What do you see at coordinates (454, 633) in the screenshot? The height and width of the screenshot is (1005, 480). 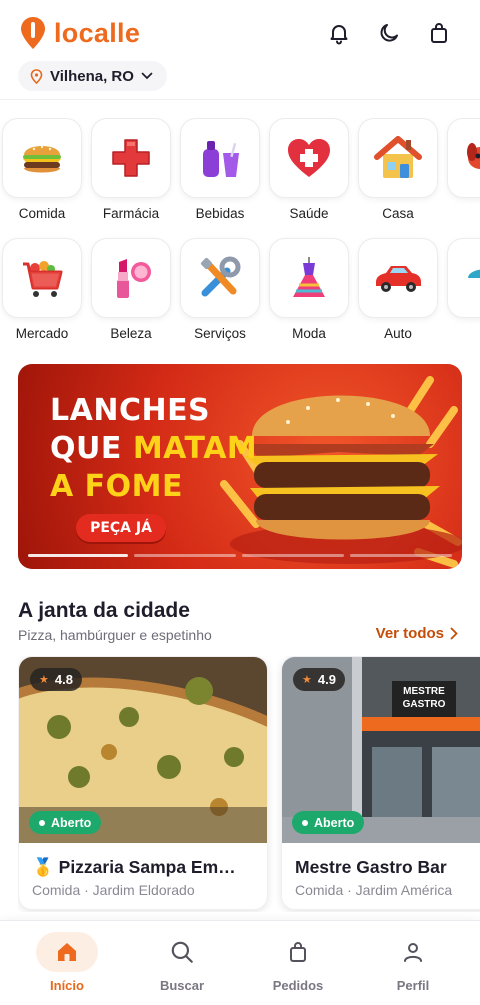 I see `chevron-right-icon` at bounding box center [454, 633].